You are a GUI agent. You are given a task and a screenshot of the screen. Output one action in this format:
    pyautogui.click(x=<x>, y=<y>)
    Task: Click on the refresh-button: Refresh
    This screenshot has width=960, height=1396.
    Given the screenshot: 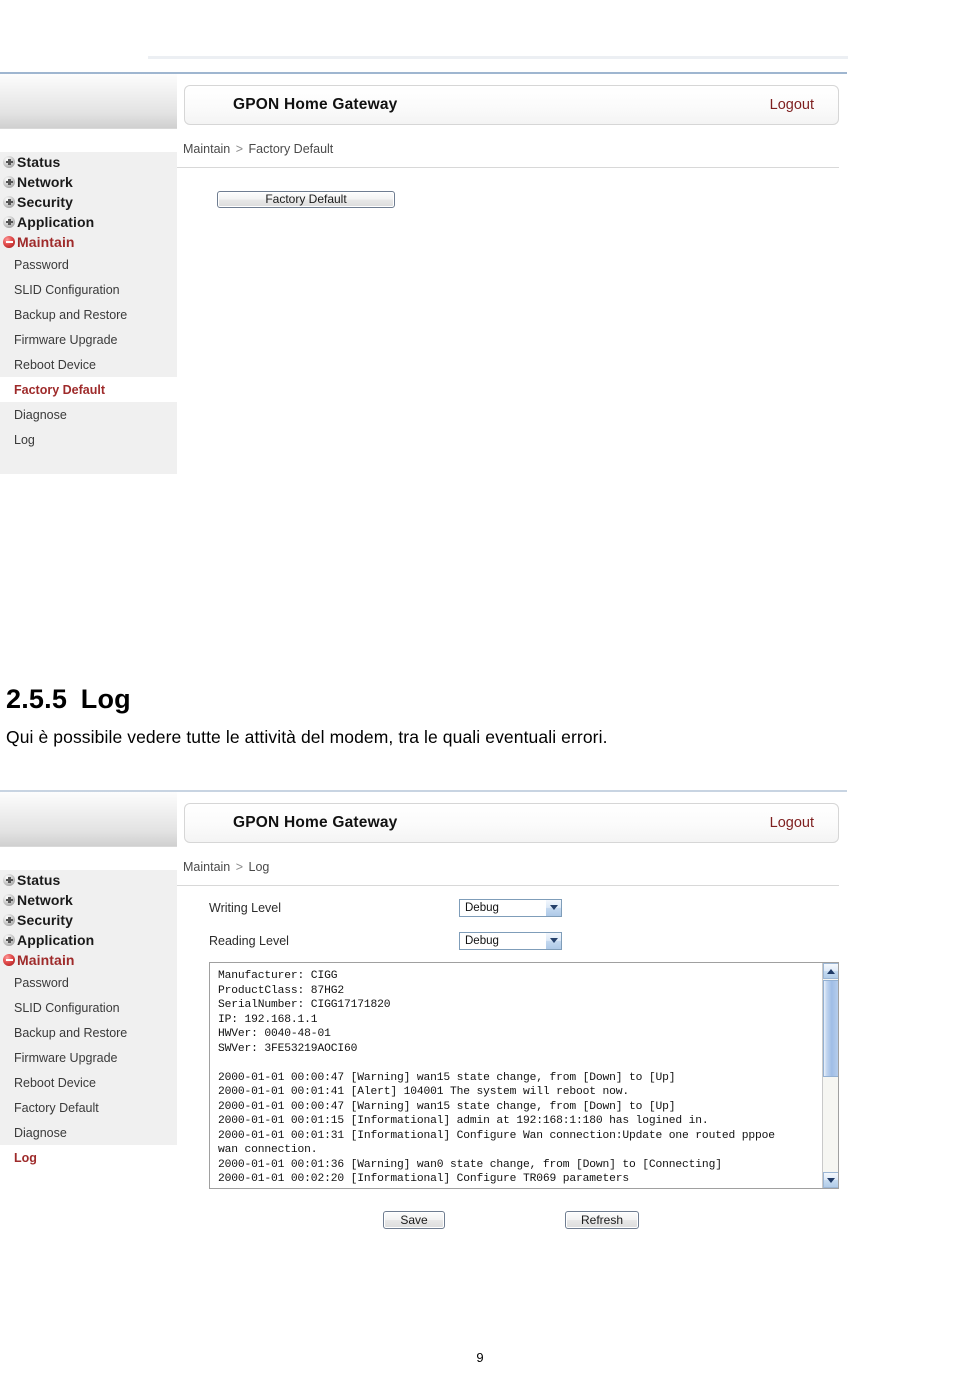 What is the action you would take?
    pyautogui.click(x=602, y=1220)
    